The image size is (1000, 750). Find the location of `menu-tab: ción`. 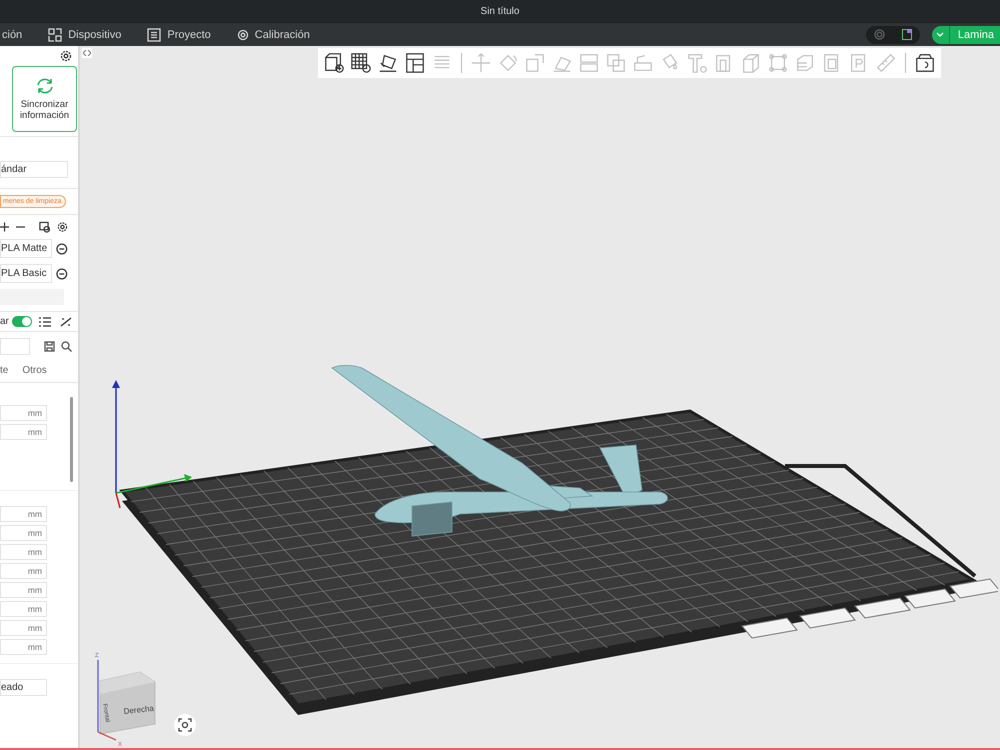

menu-tab: ción is located at coordinates (12, 34).